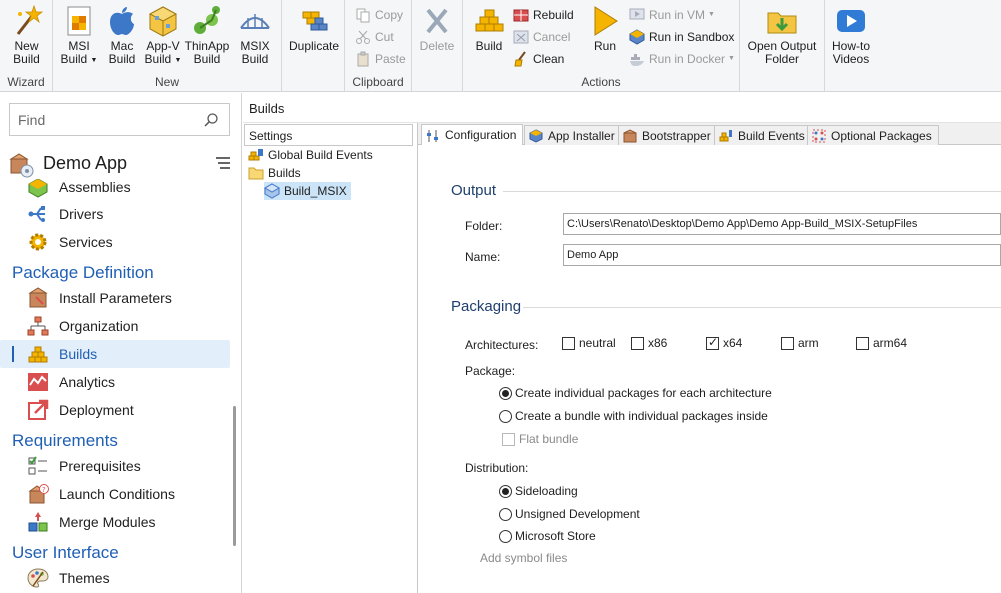  I want to click on tab-label: Build Events, so click(771, 135).